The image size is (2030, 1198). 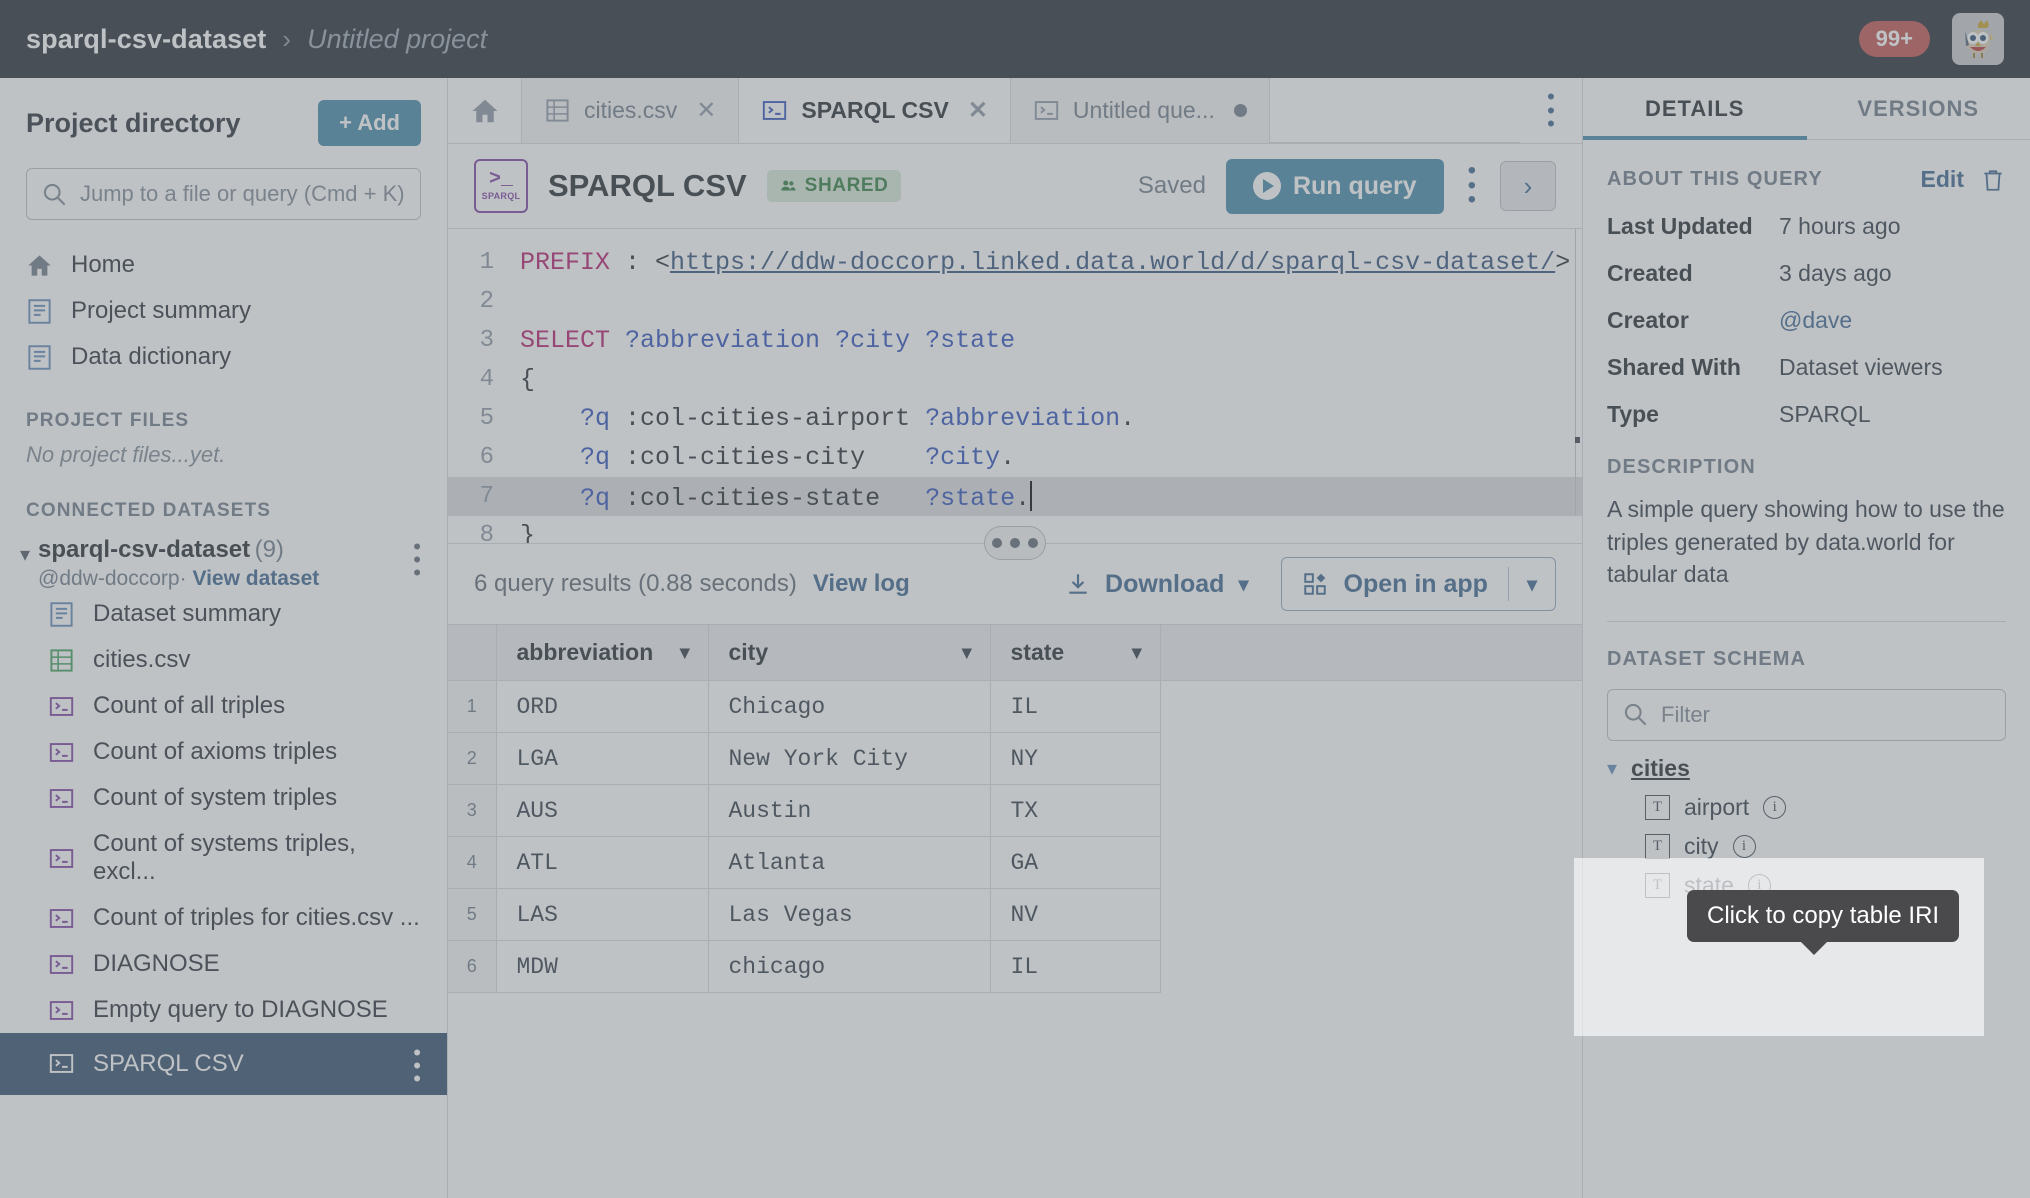 I want to click on play-icon, so click(x=1266, y=186).